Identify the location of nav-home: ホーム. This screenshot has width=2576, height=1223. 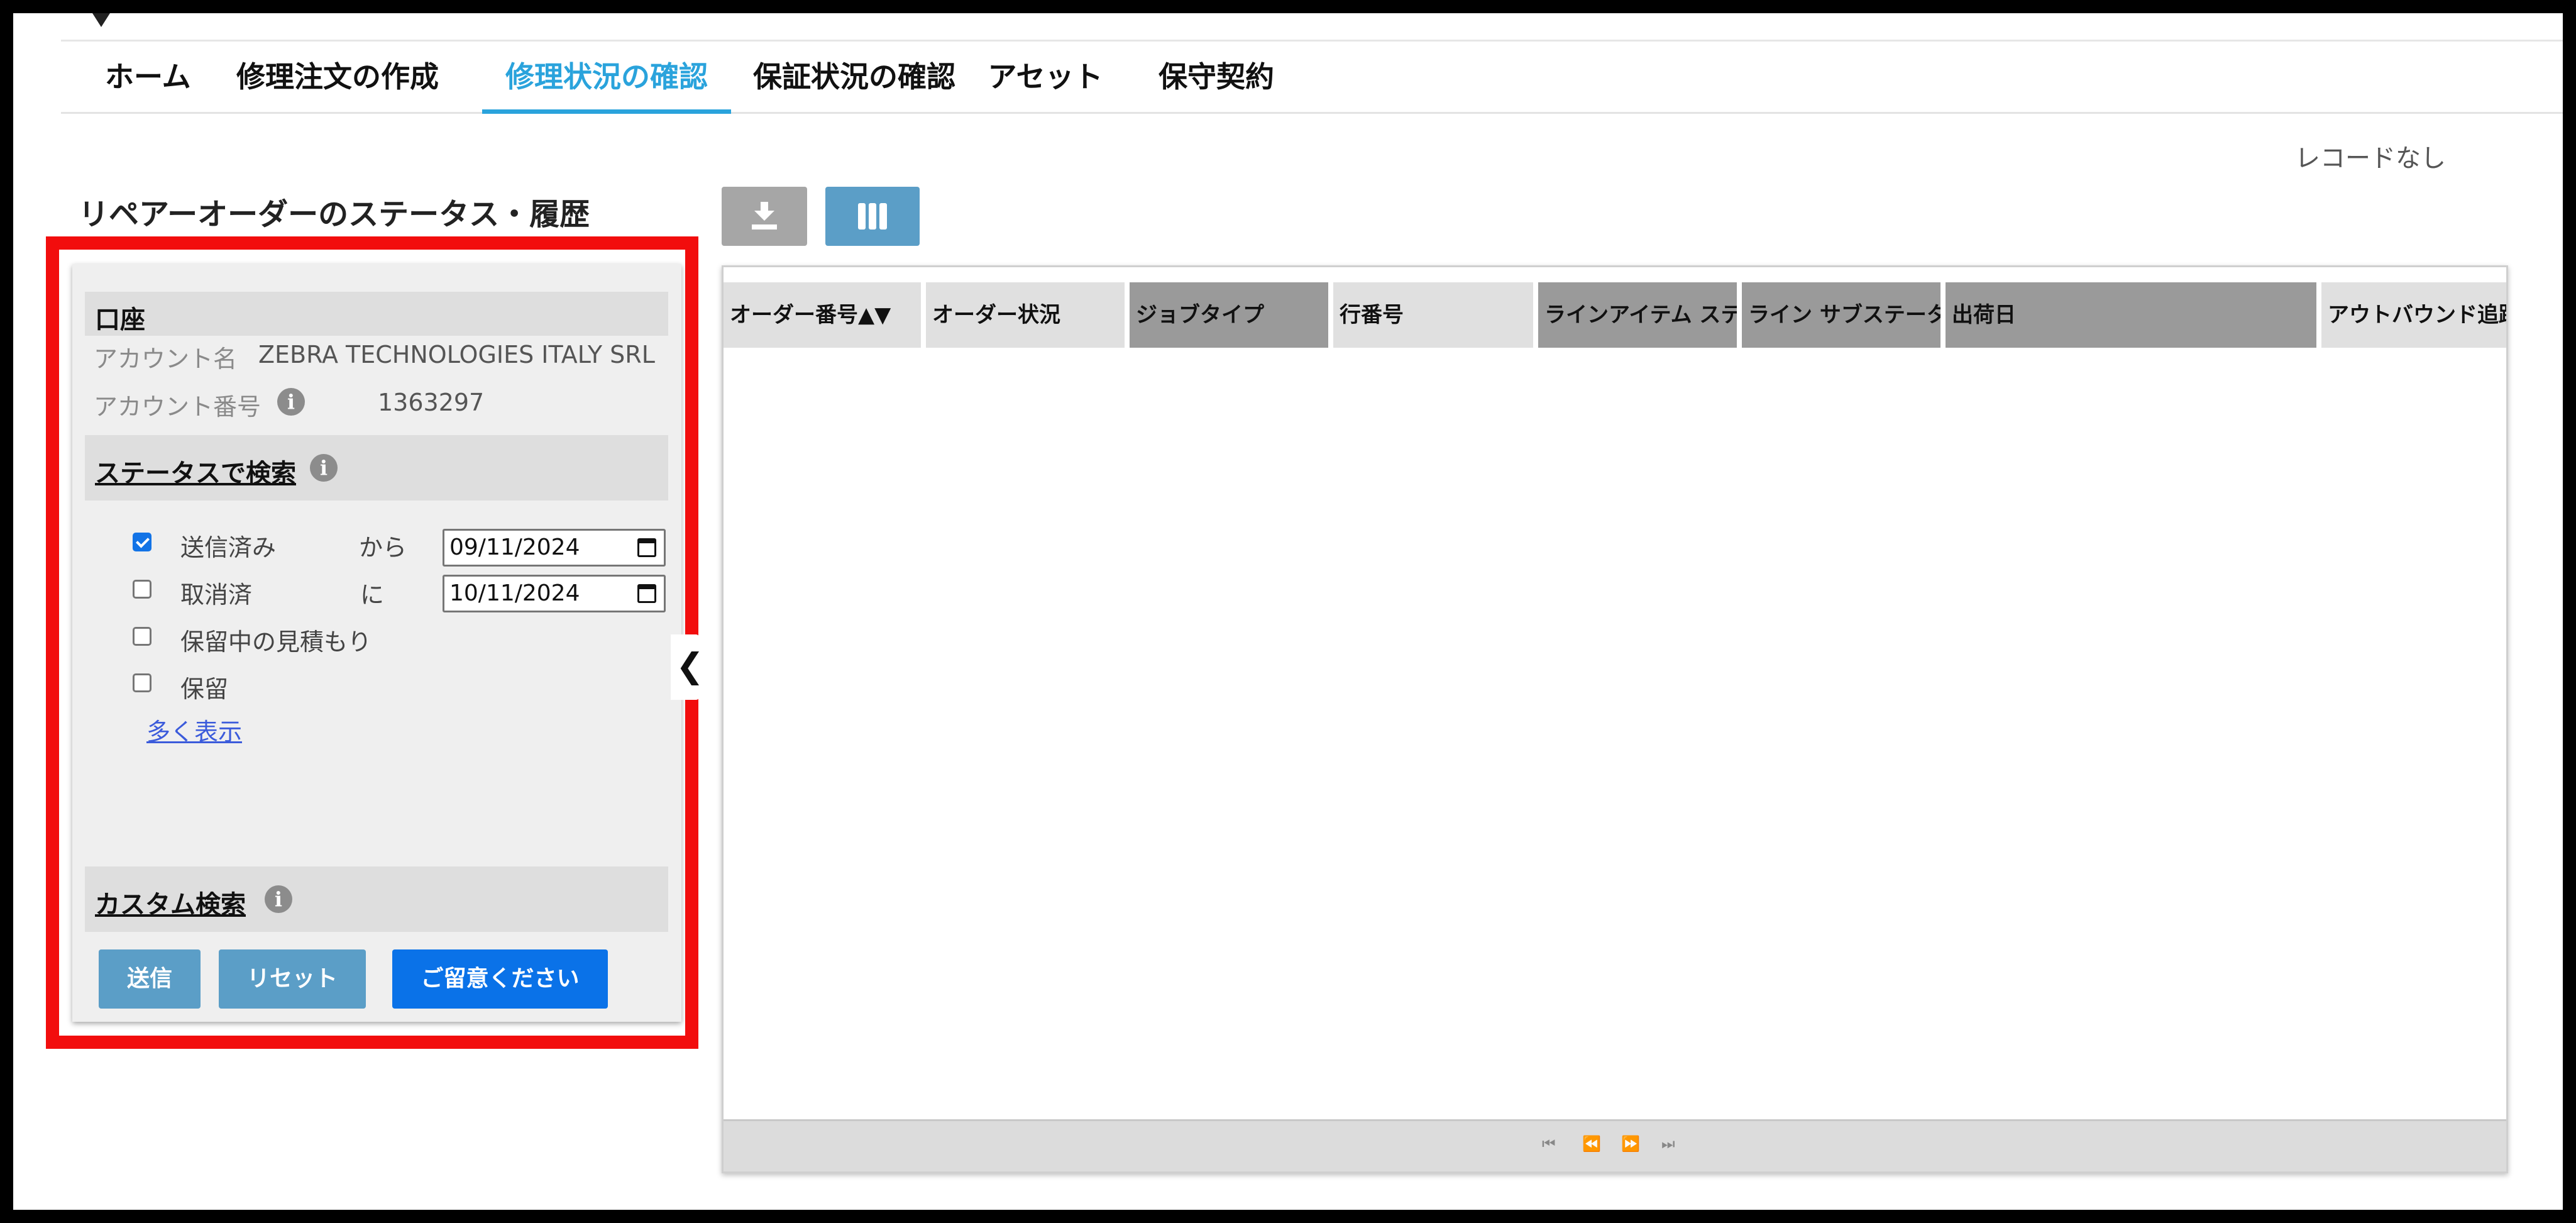
(148, 77).